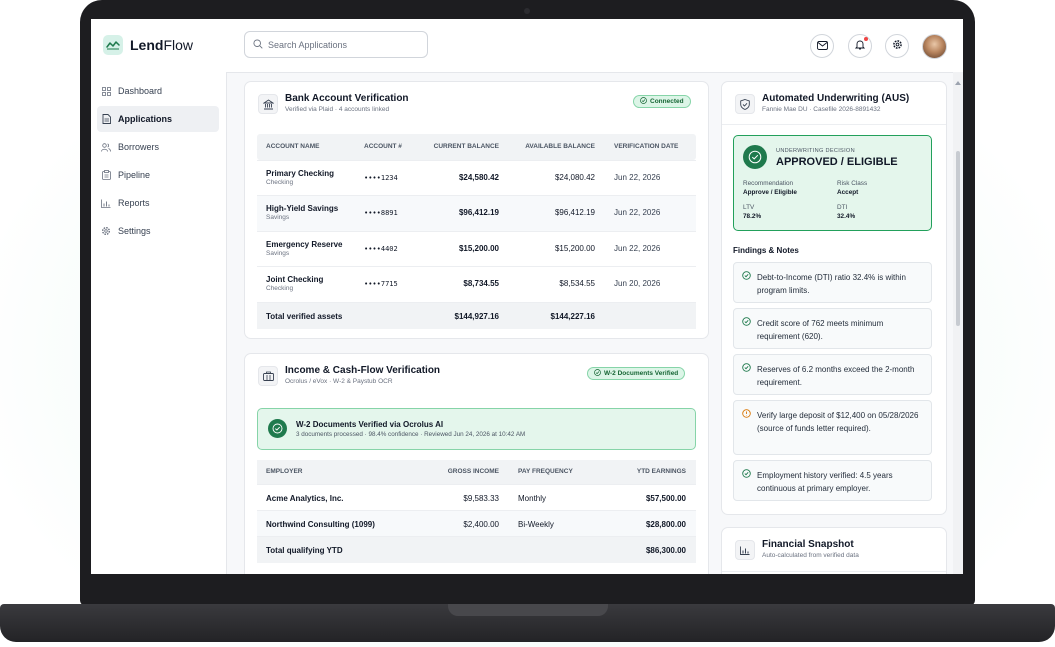 This screenshot has width=1055, height=647. What do you see at coordinates (140, 91) in the screenshot?
I see `sidebar-item-label: Dashboard` at bounding box center [140, 91].